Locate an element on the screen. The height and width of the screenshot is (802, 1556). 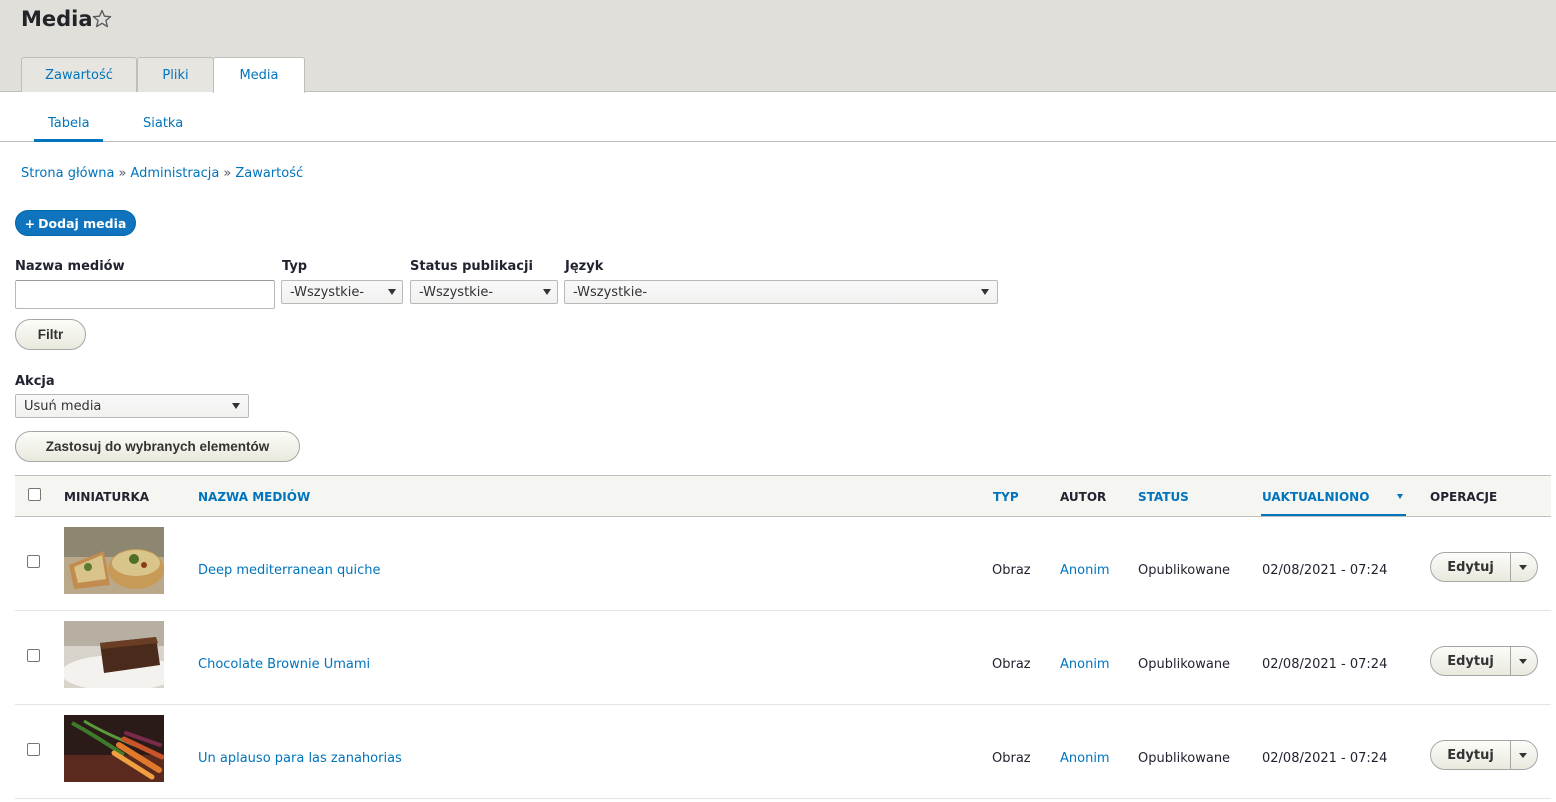
column-author: AUTOR is located at coordinates (1083, 497).